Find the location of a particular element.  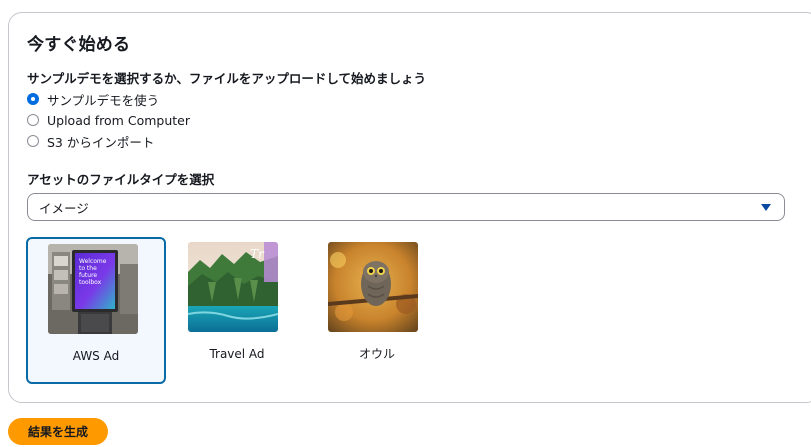

aws-ad-thumbnail: Welcome to the future toolbox is located at coordinates (93, 289).